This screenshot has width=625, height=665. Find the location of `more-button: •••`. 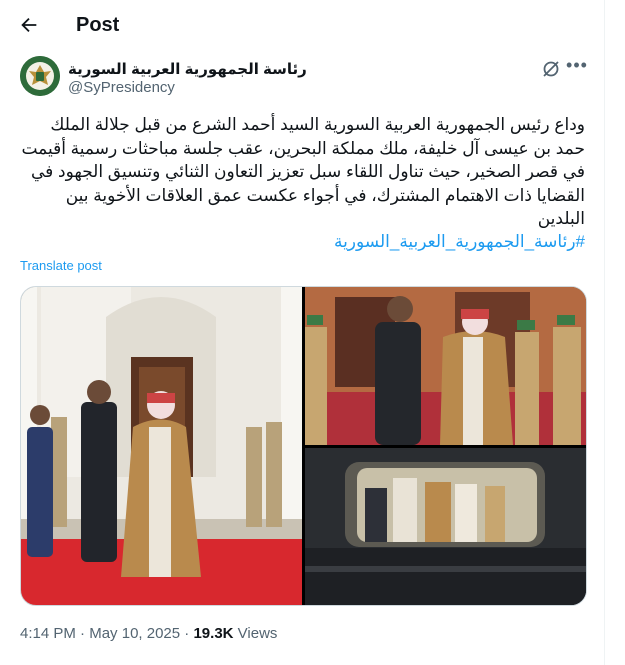

more-button: ••• is located at coordinates (577, 67).